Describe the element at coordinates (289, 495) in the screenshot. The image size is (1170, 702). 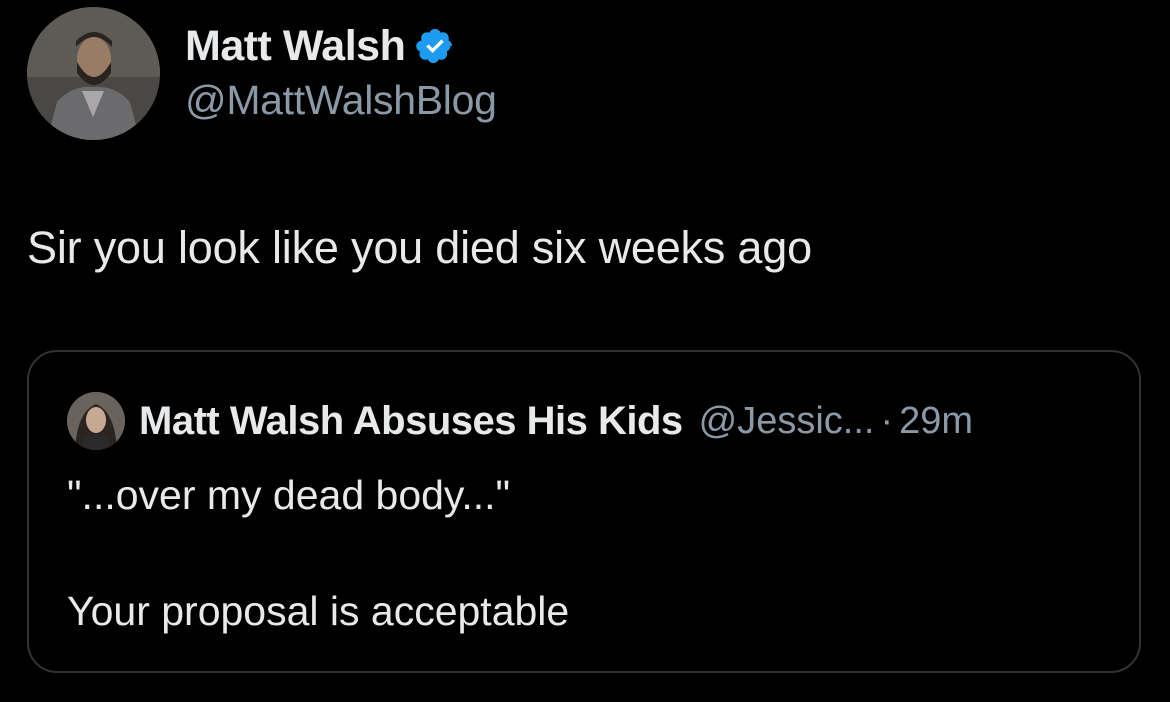
I see `quoted-tweet-text-line: "...over my dead body..."` at that location.